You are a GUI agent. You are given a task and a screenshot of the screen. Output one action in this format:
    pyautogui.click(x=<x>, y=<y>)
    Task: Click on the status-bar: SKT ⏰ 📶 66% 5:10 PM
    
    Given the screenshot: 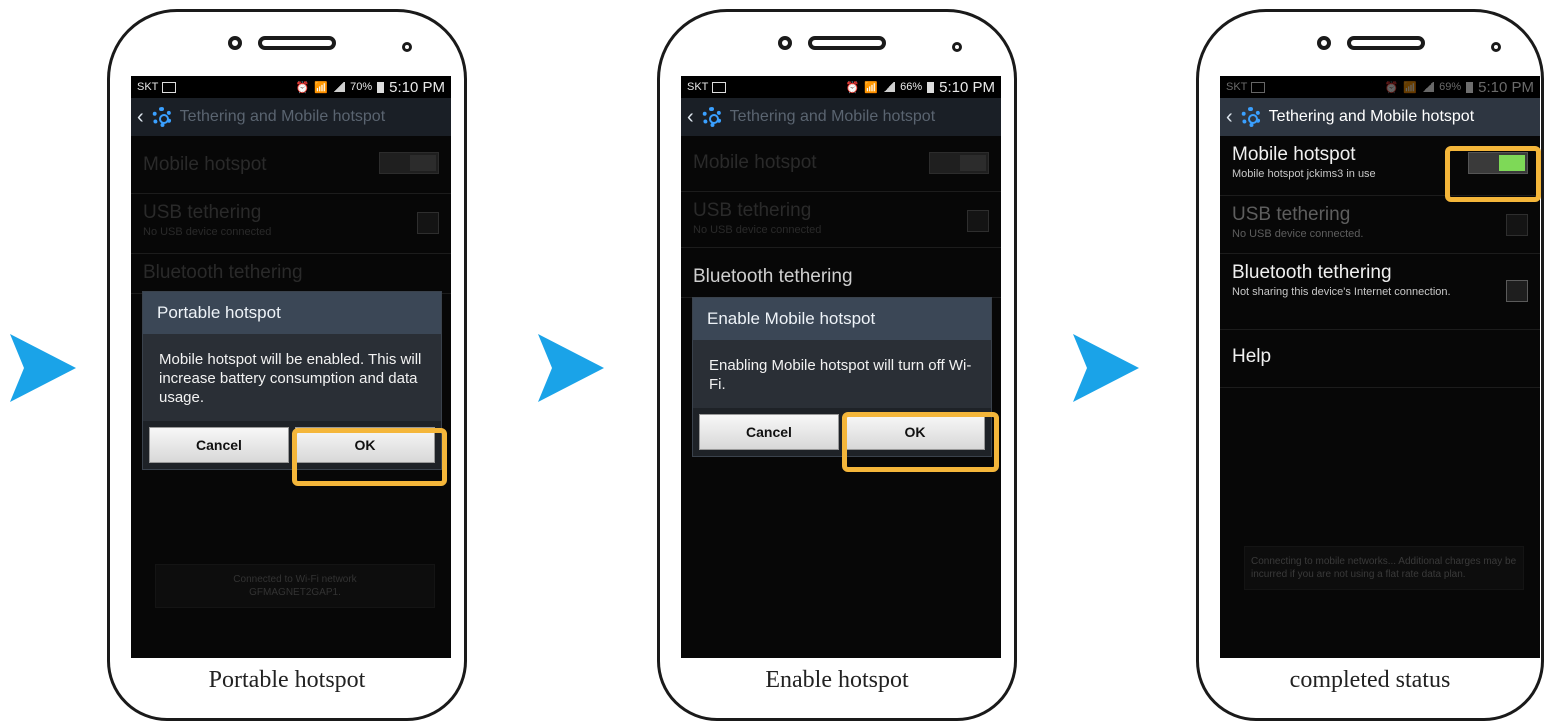 What is the action you would take?
    pyautogui.click(x=841, y=87)
    